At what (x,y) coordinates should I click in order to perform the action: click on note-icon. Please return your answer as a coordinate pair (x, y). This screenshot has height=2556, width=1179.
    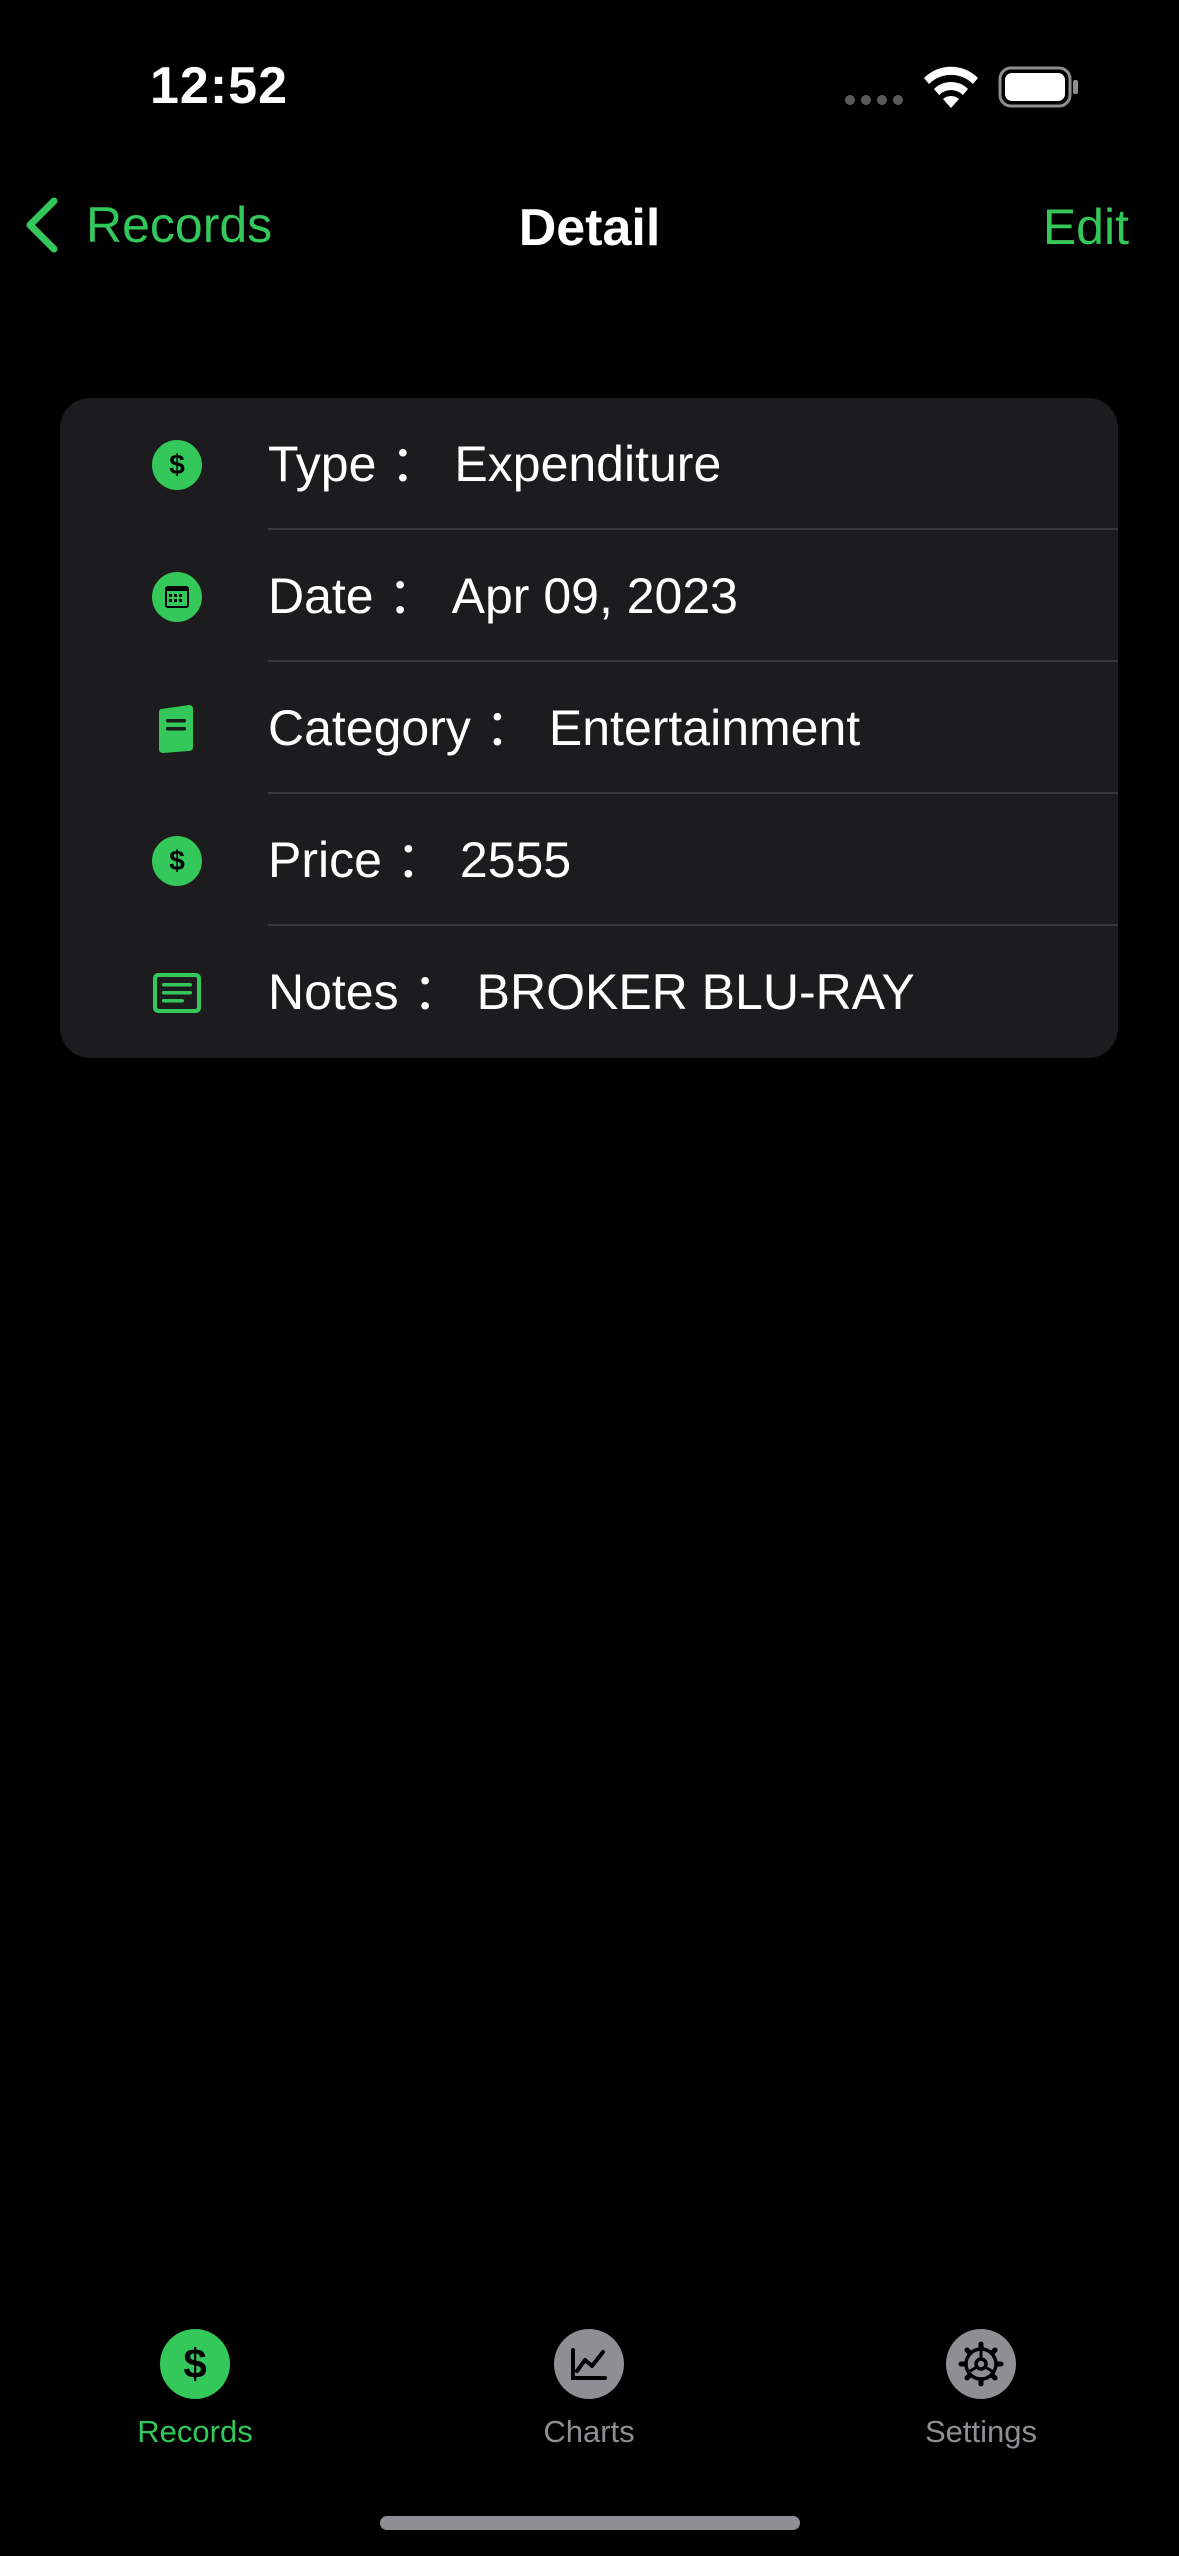
    Looking at the image, I should click on (177, 993).